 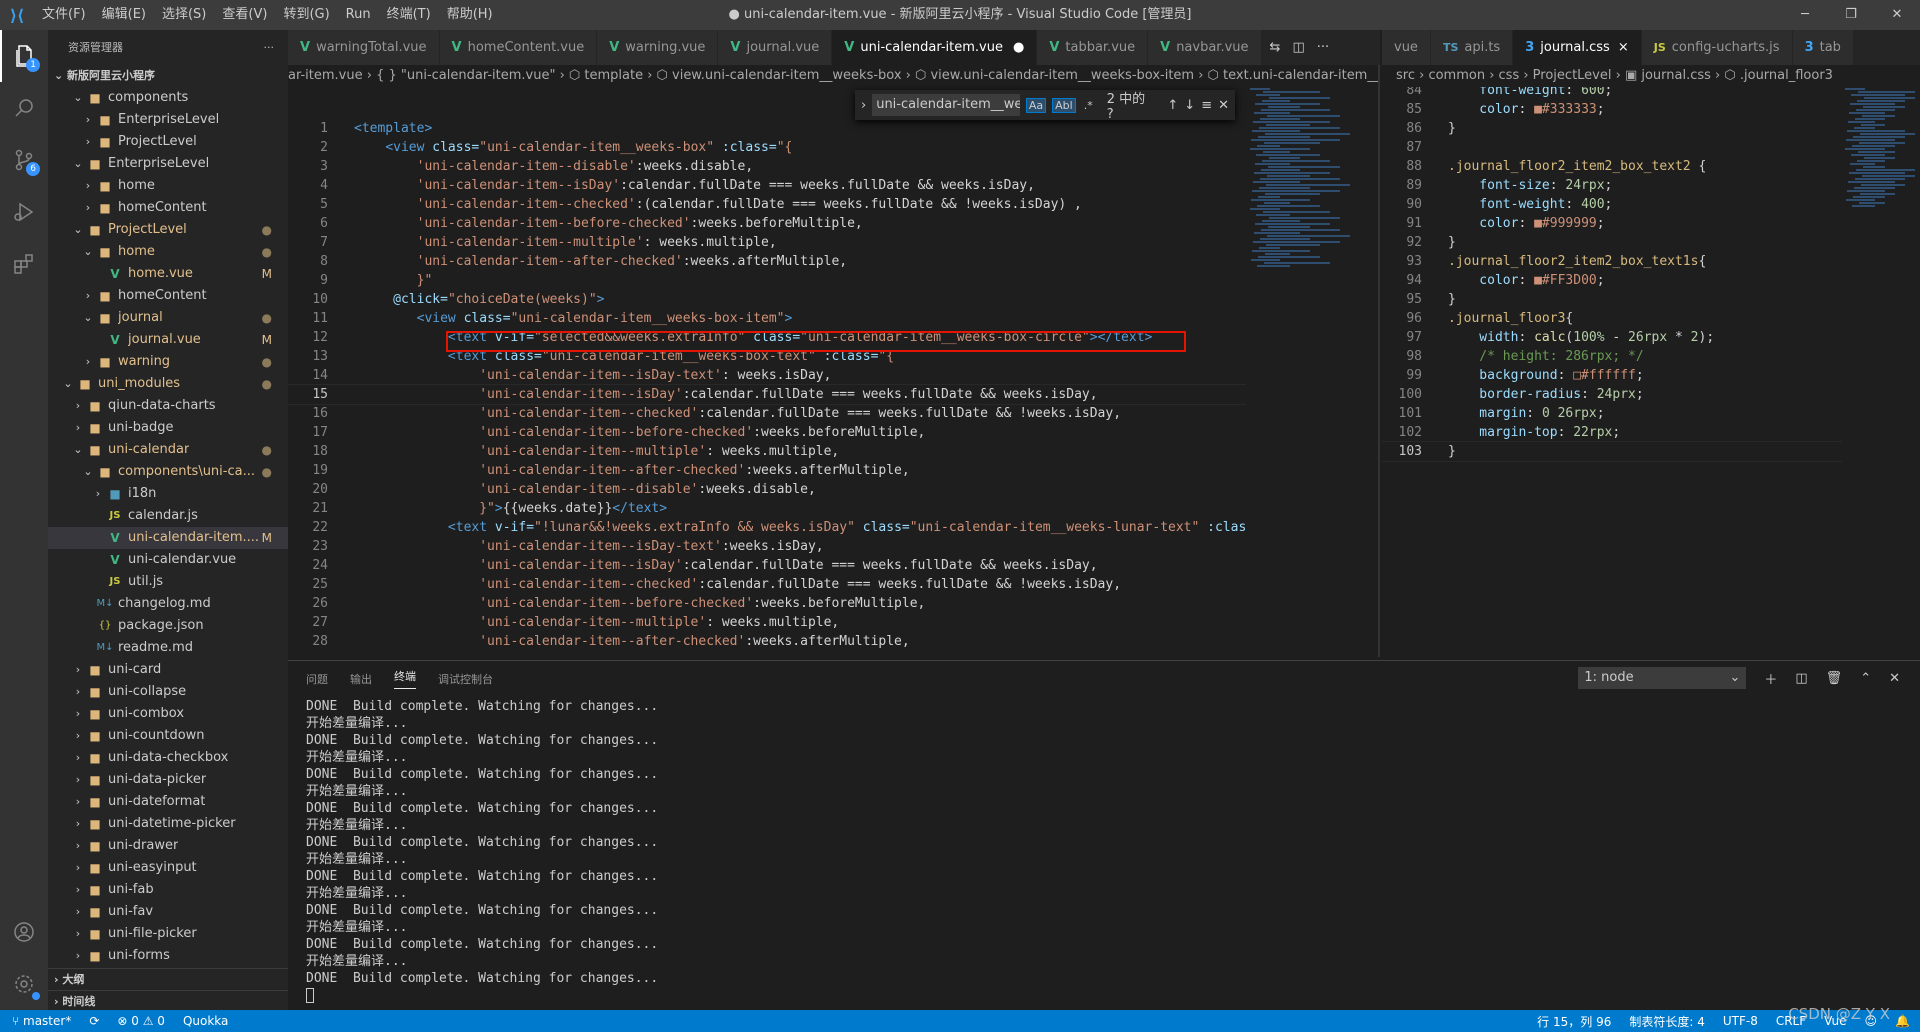 I want to click on tree-item: › ■ ProjectLevel, so click(x=168, y=142).